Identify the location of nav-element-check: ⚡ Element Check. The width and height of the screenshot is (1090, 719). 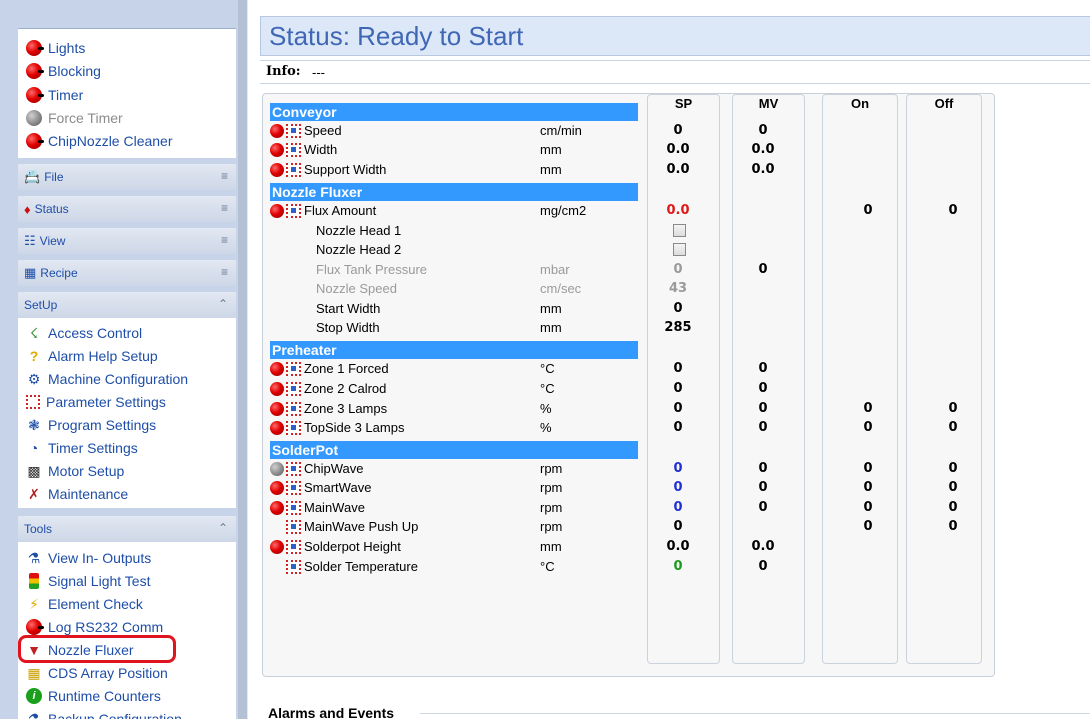
(84, 604).